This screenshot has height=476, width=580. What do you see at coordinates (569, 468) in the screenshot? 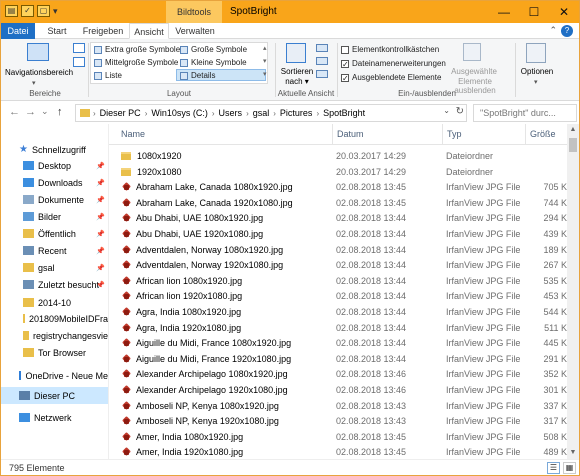
I see `large-icons-view-button: ▦` at bounding box center [569, 468].